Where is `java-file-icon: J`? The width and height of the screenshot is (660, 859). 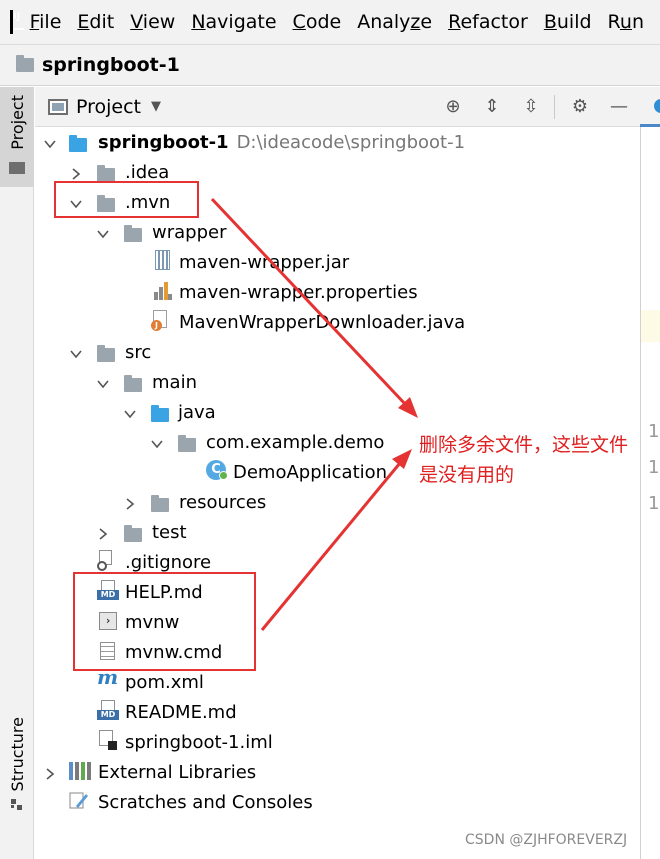
java-file-icon: J is located at coordinates (160, 320).